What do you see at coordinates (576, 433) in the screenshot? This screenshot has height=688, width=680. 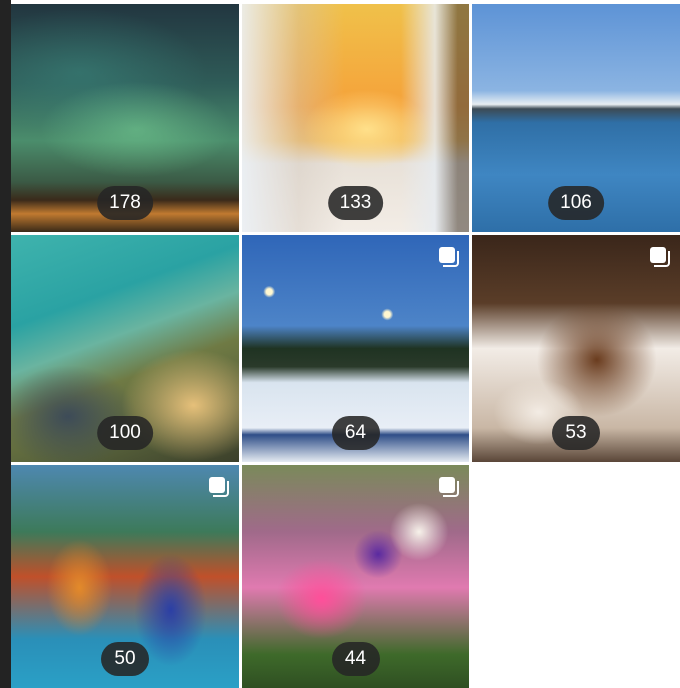 I see `view-count-badge: 53` at bounding box center [576, 433].